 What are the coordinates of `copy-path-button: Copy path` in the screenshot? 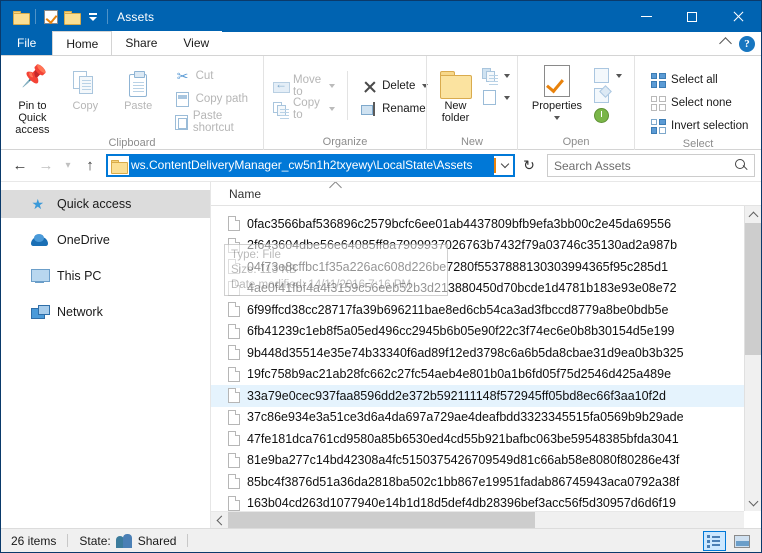 It's located at (214, 99).